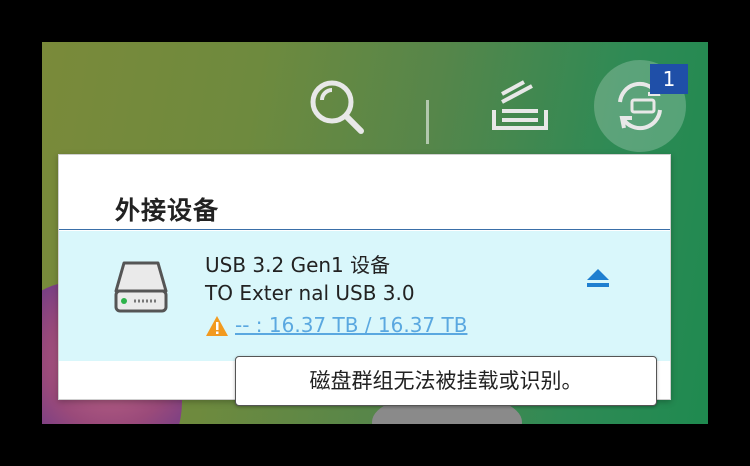 The image size is (750, 466). What do you see at coordinates (351, 325) in the screenshot?
I see `device-capacity-link: -- : 16.37 TB / 16.37 TB` at bounding box center [351, 325].